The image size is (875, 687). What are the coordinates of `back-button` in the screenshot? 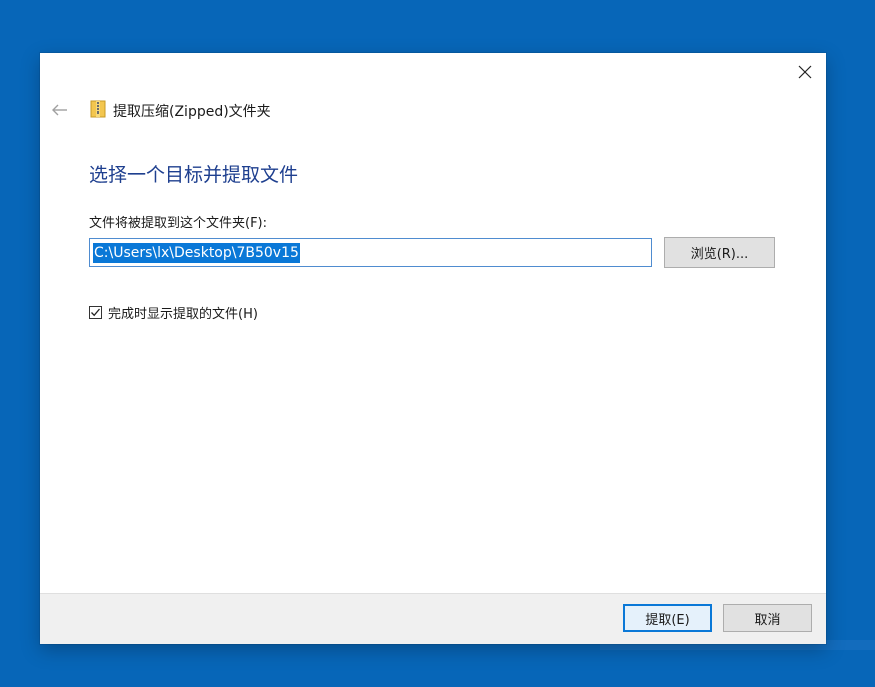 It's located at (60, 110).